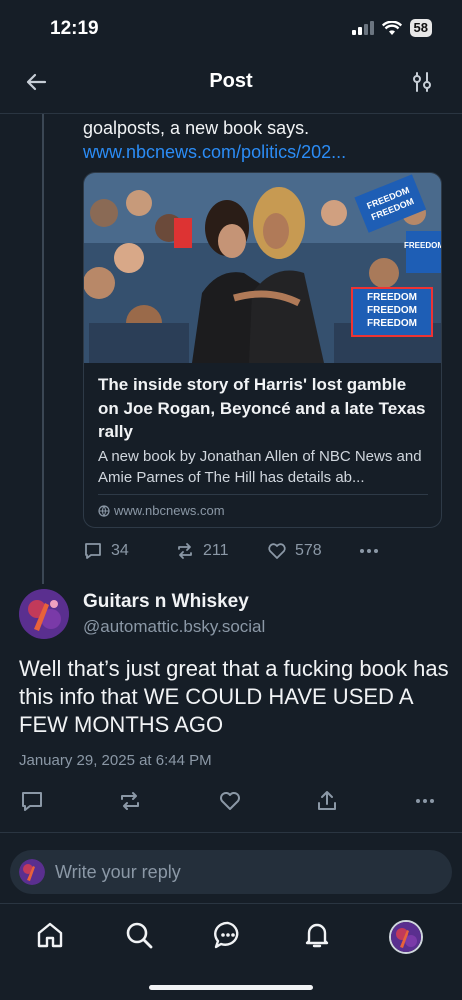  I want to click on sign-text-2: FREEDOM, so click(392, 310).